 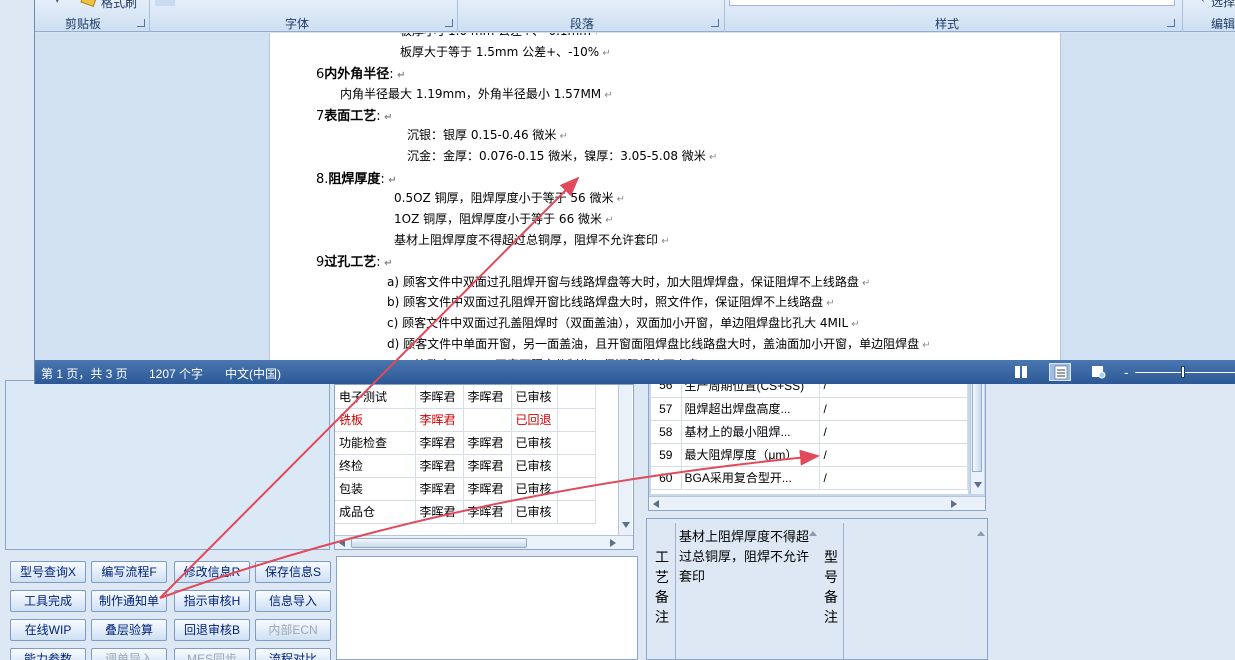 What do you see at coordinates (893, 478) in the screenshot?
I see `cell-value: /` at bounding box center [893, 478].